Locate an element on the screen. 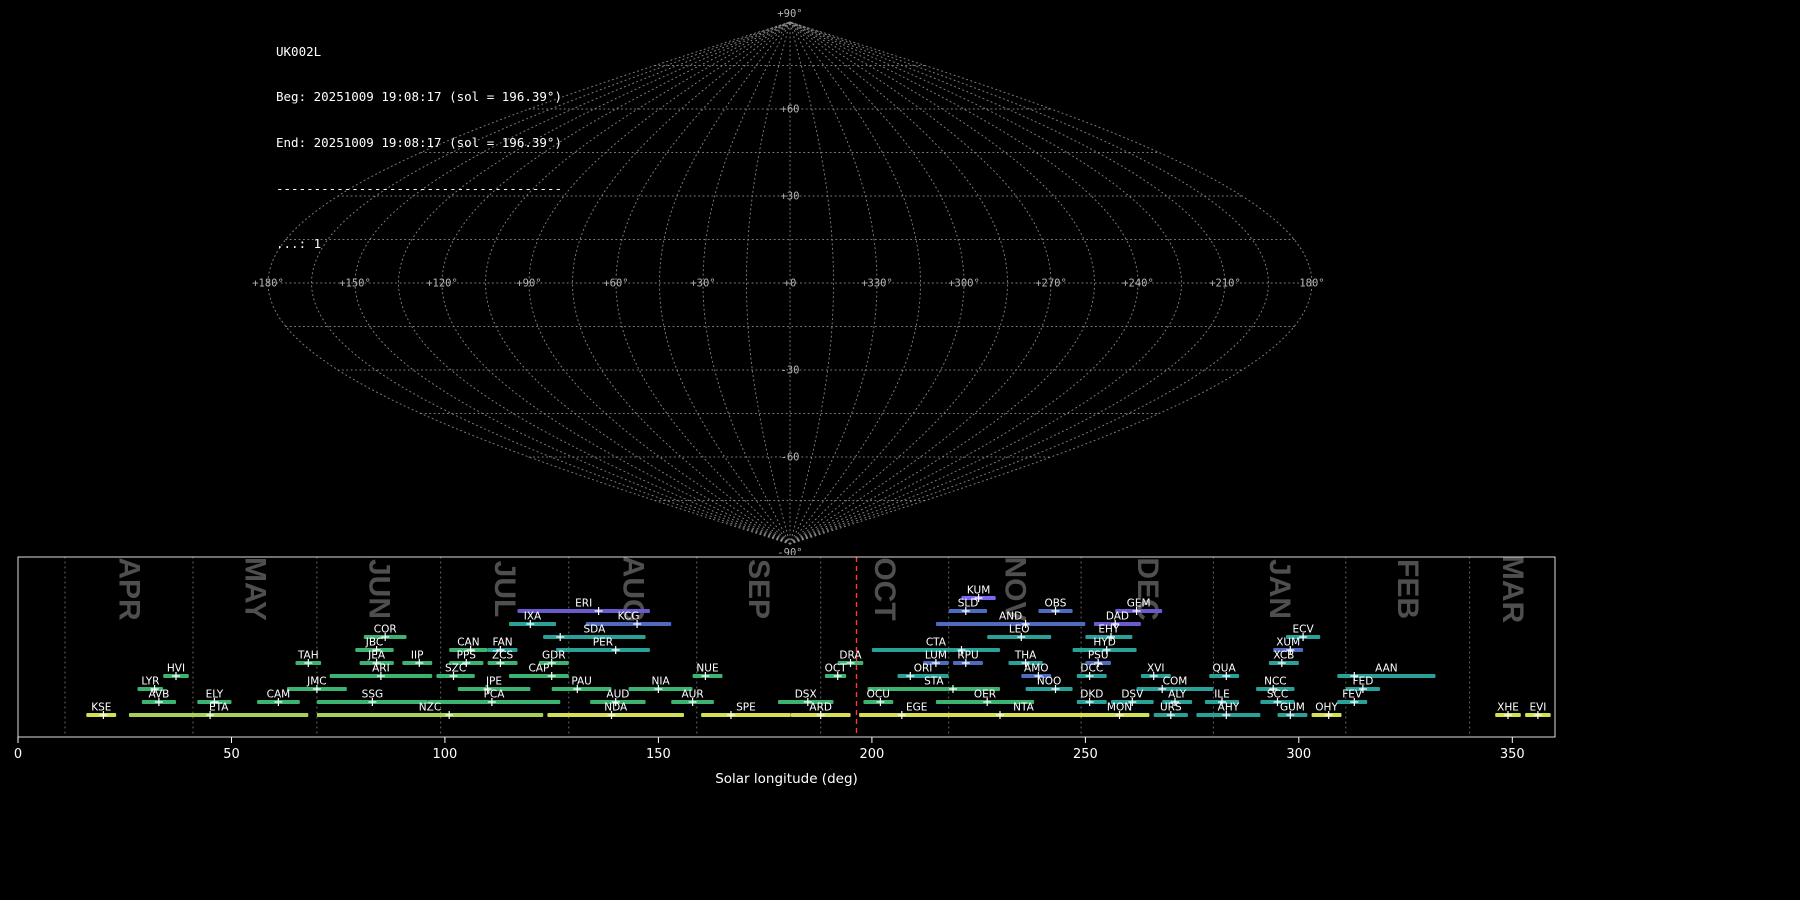 This screenshot has height=900, width=1800. shower-code-label: XCB is located at coordinates (1283, 656).